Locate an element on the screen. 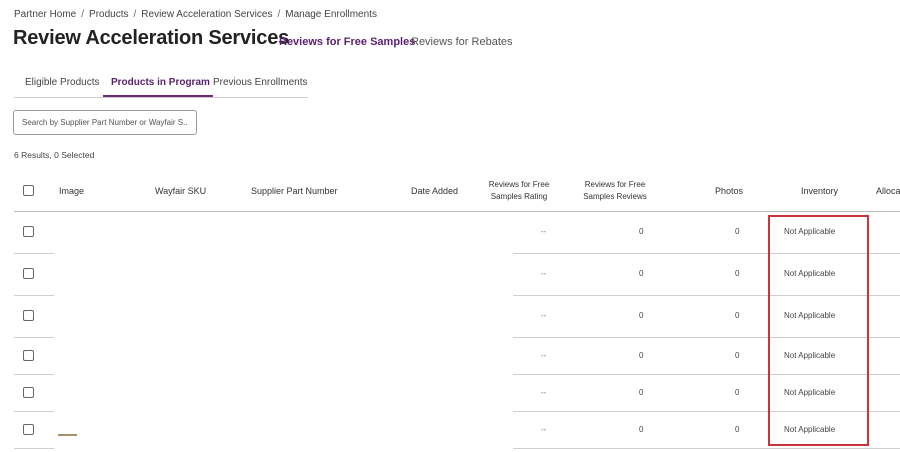 This screenshot has height=452, width=900. select-all-checkbox is located at coordinates (28, 190).